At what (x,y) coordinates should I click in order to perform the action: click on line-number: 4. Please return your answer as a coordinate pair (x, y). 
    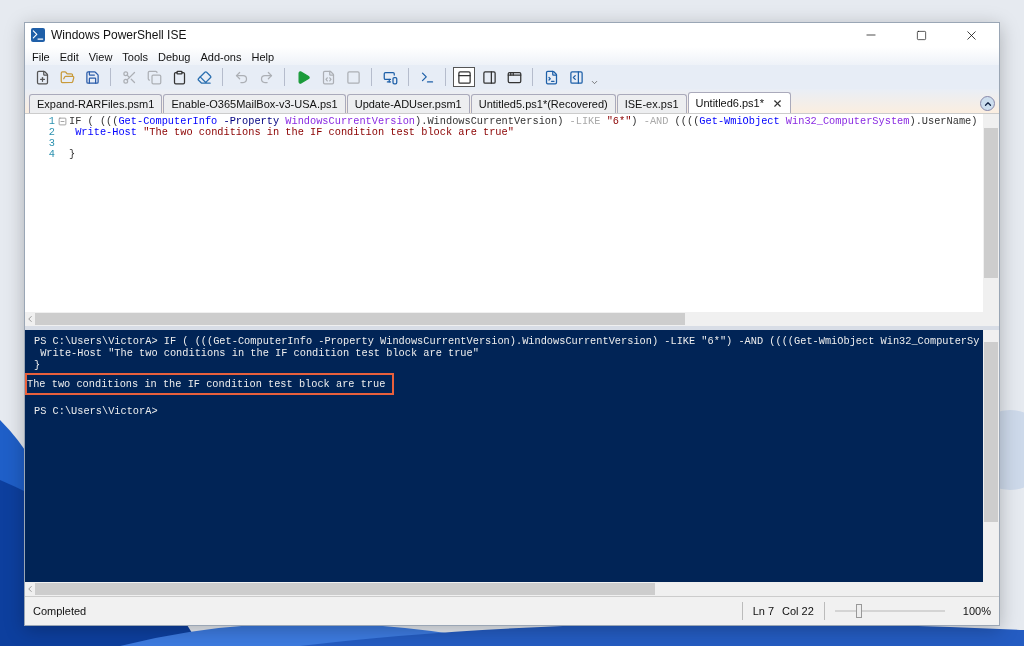
    Looking at the image, I should click on (51, 154).